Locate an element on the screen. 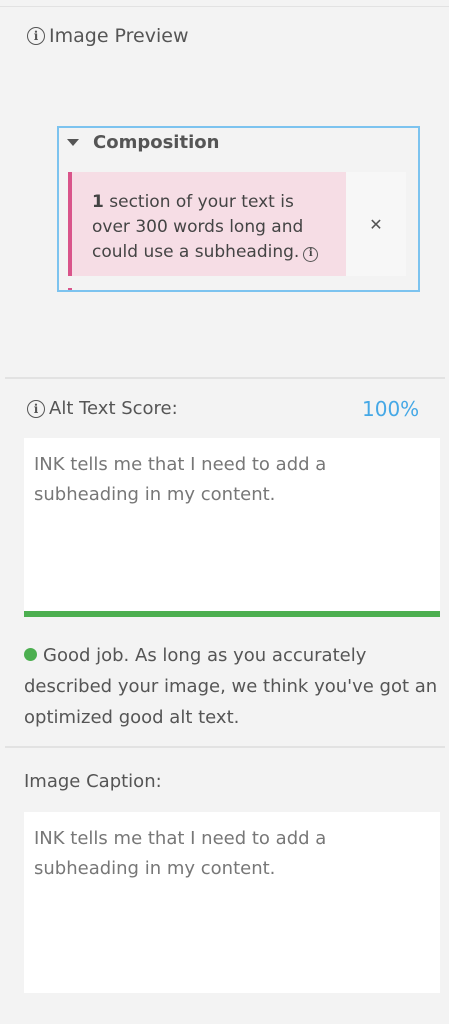 This screenshot has height=1024, width=449. composition-label: Composition is located at coordinates (156, 142).